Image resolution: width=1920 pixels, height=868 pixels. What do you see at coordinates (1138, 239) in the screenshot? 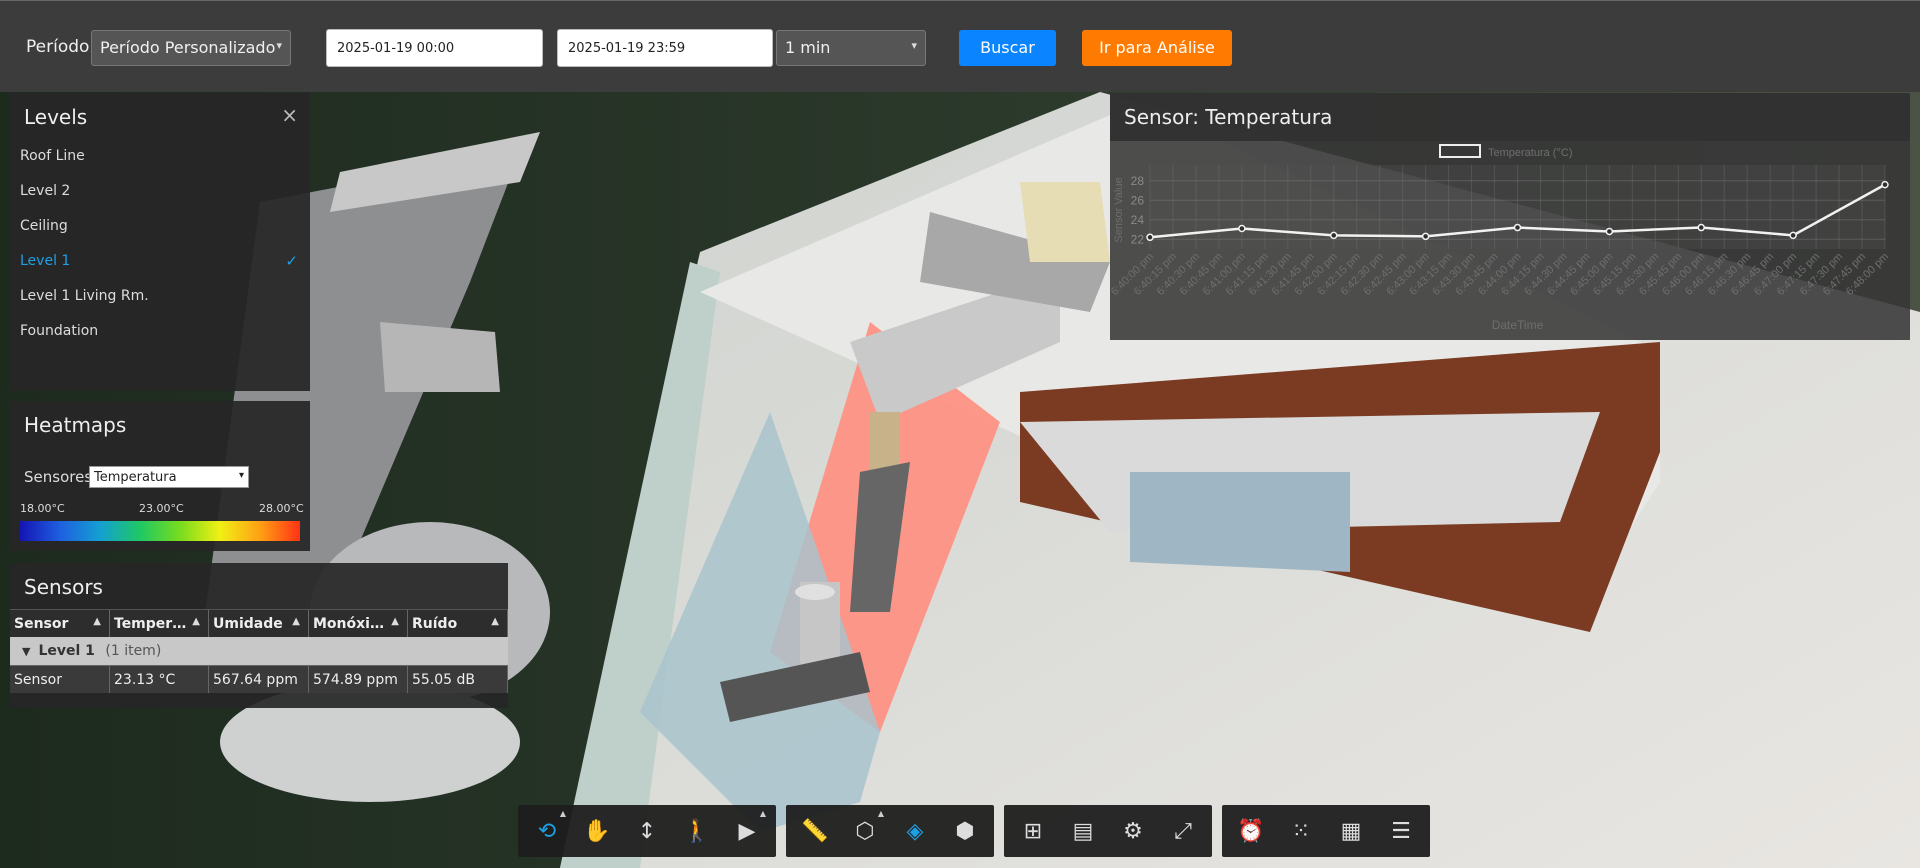
I see `y-tick-label: 22` at bounding box center [1138, 239].